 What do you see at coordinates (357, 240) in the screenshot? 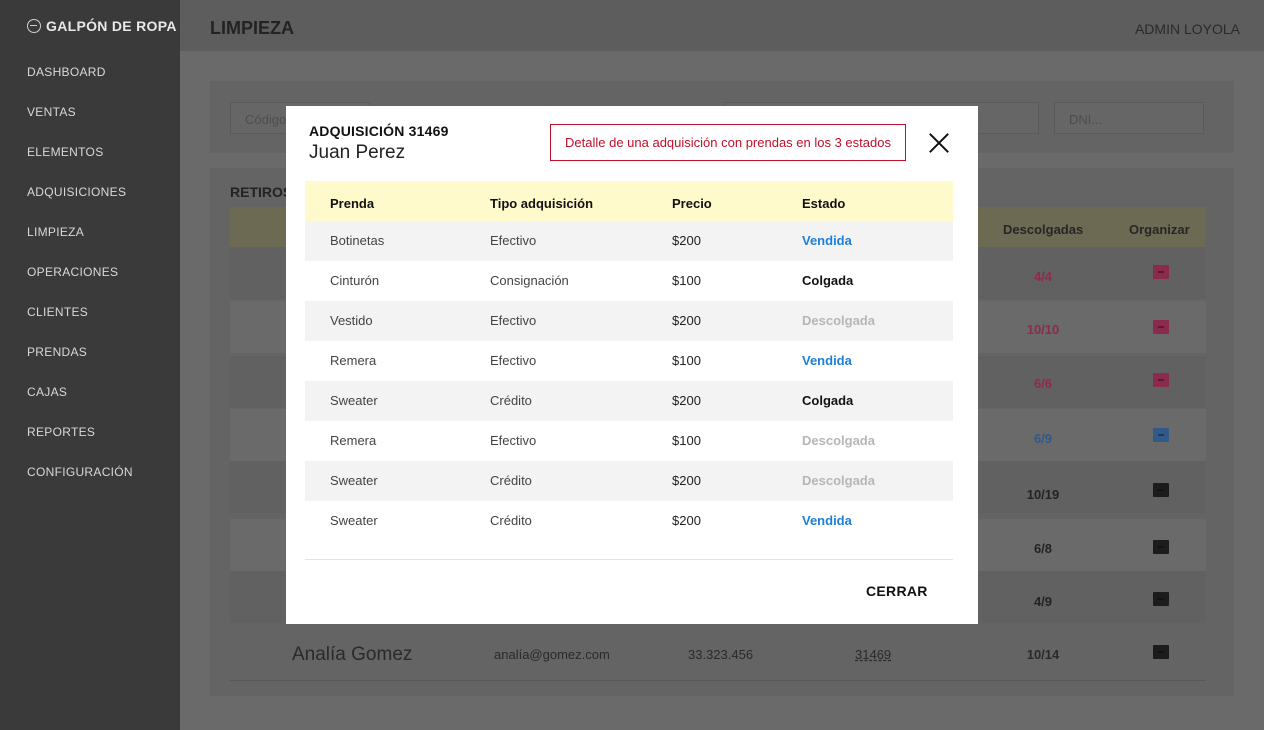
I see `cell-prenda: Botinetas` at bounding box center [357, 240].